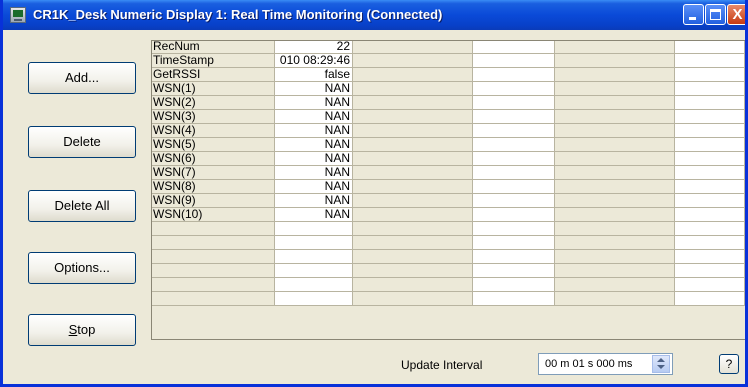  I want to click on field-name-cell: WSN(8), so click(213, 187).